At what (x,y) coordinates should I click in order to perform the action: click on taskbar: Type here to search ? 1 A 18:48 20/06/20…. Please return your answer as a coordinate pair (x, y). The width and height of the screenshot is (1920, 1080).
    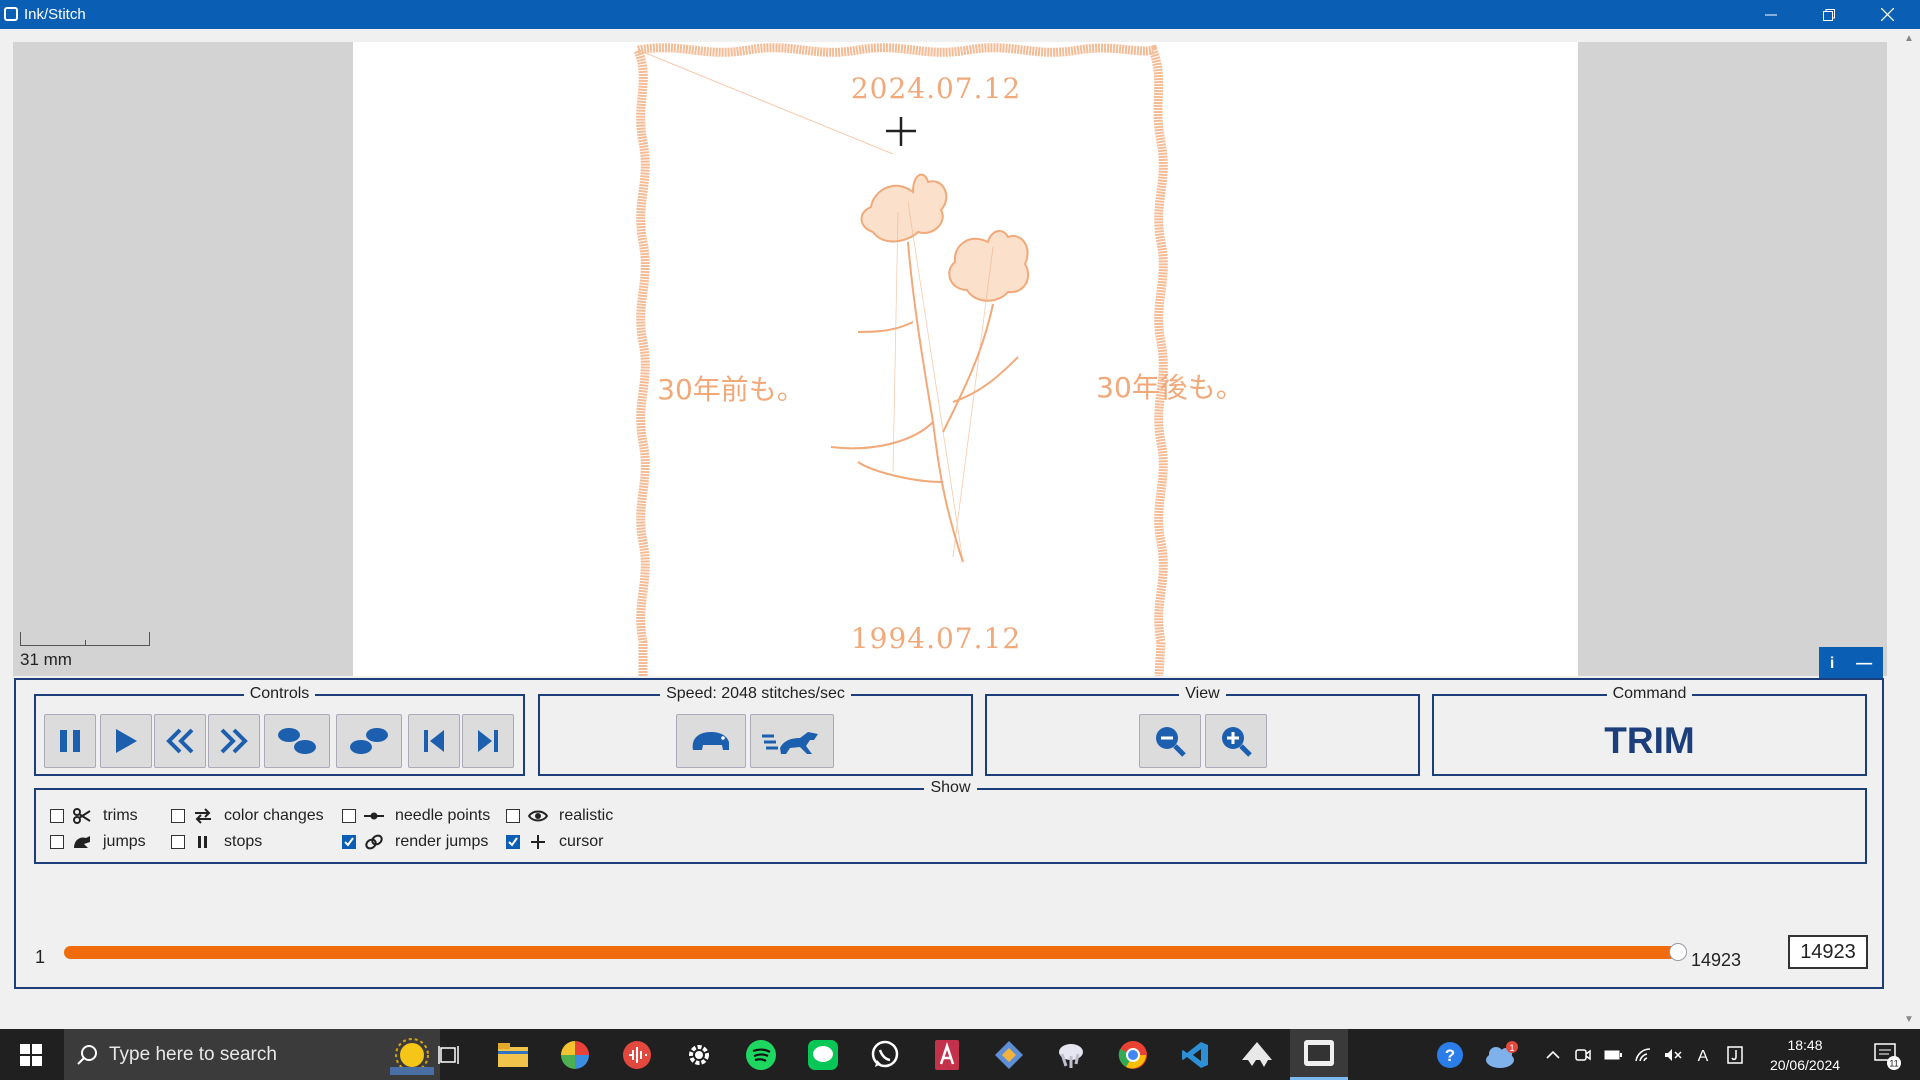
    Looking at the image, I should click on (960, 1054).